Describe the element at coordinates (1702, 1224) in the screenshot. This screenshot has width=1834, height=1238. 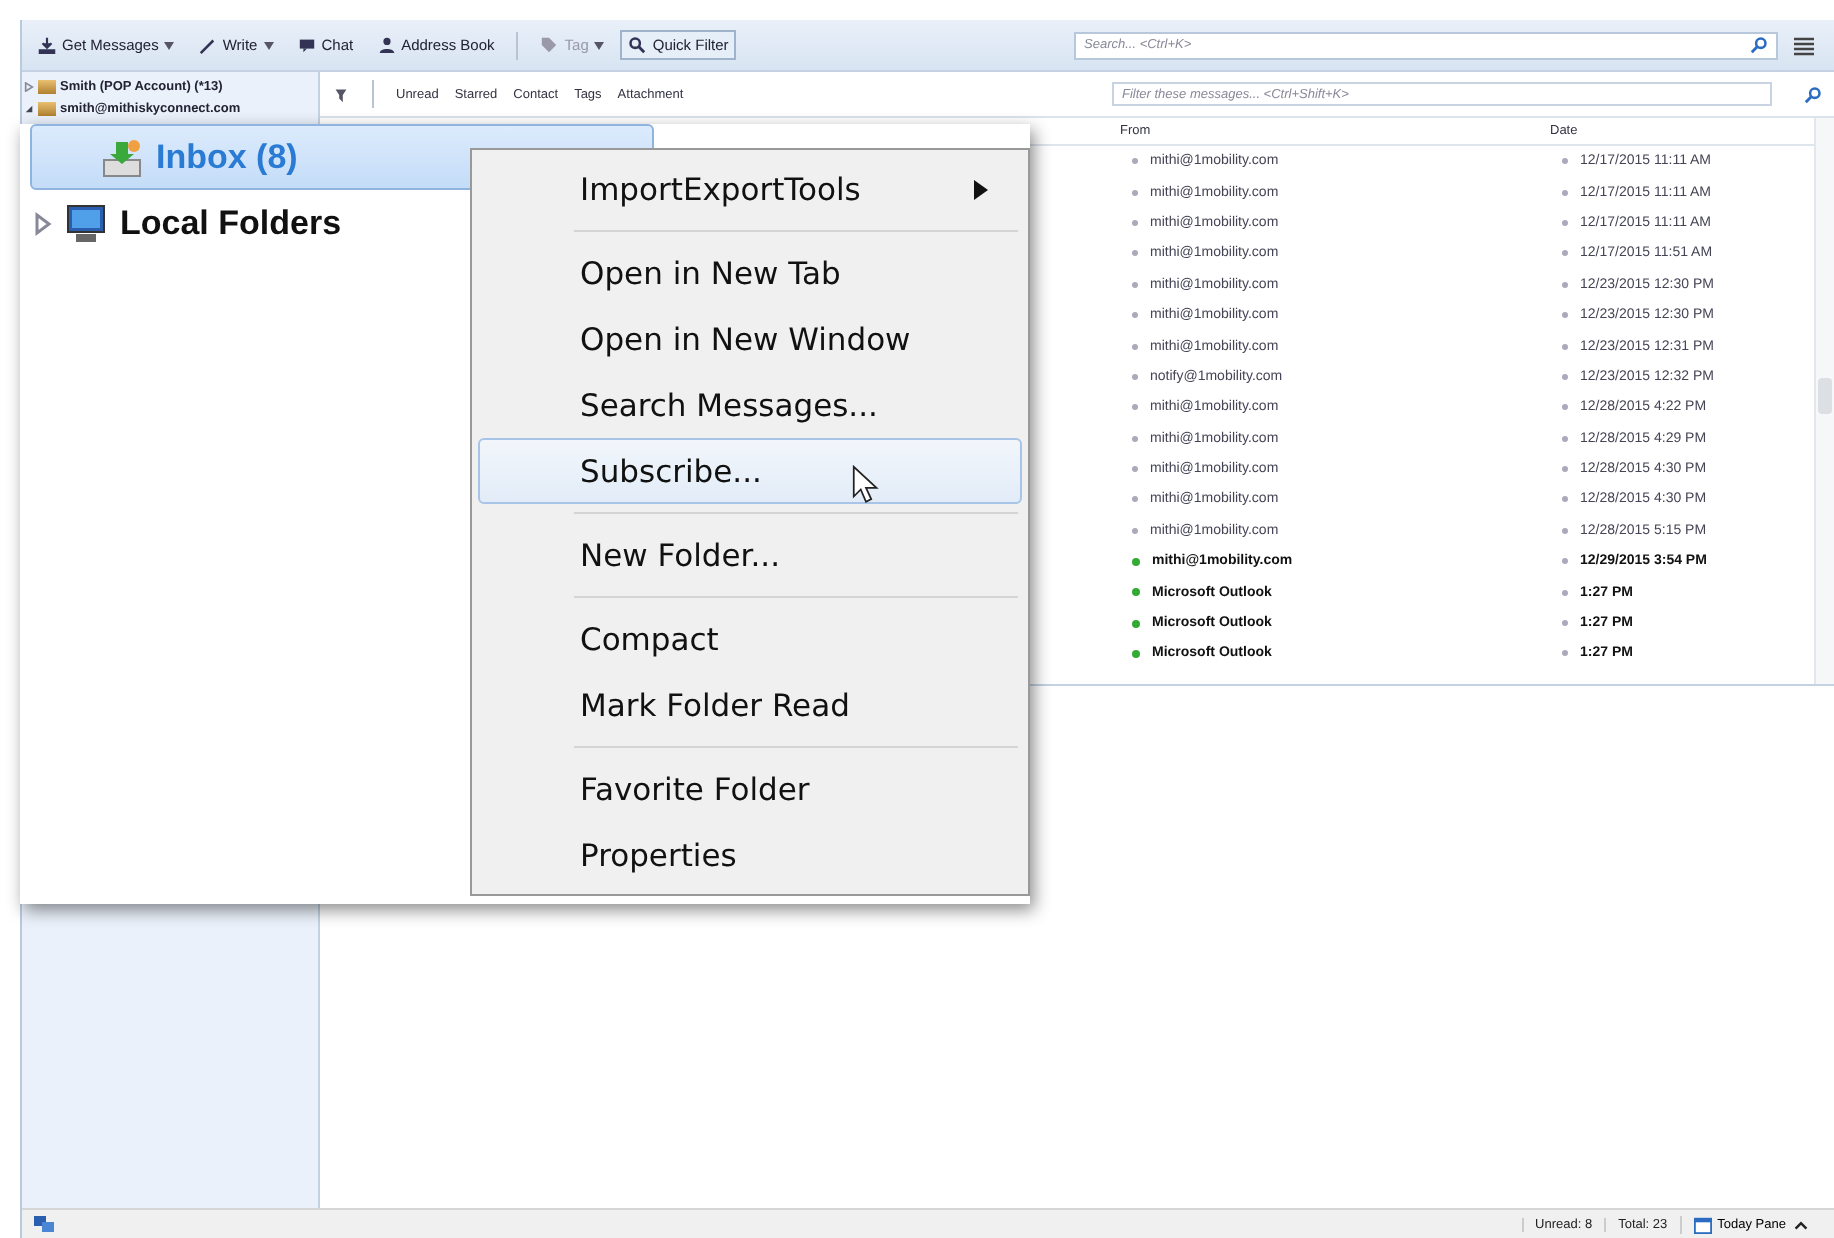
I see `calendar-icon` at that location.